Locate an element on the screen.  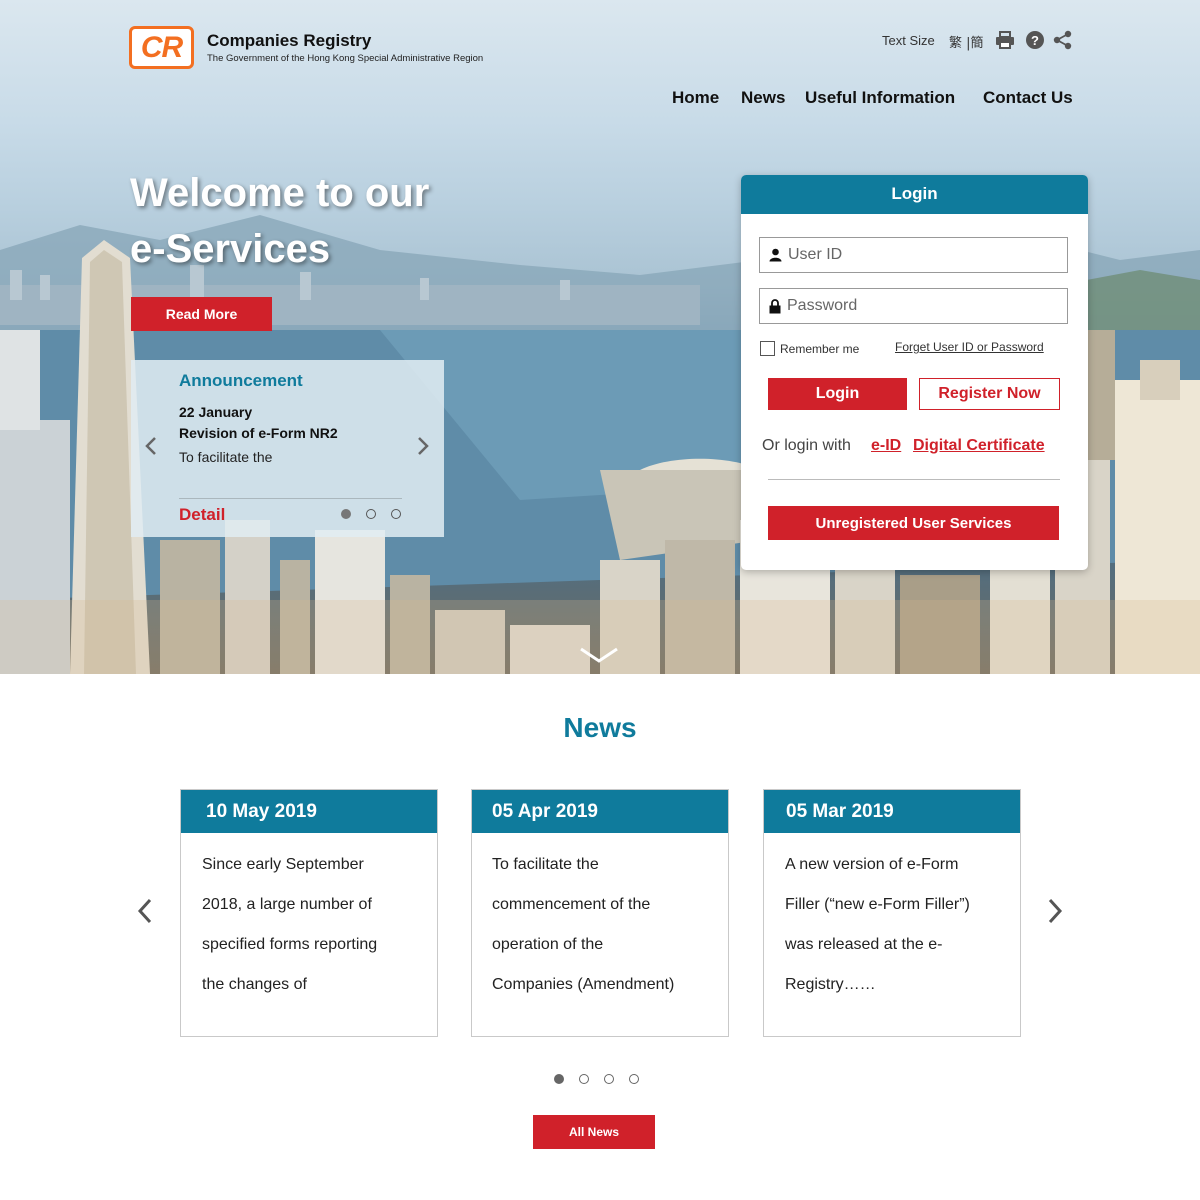
announcement-prev-icon is located at coordinates (151, 446).